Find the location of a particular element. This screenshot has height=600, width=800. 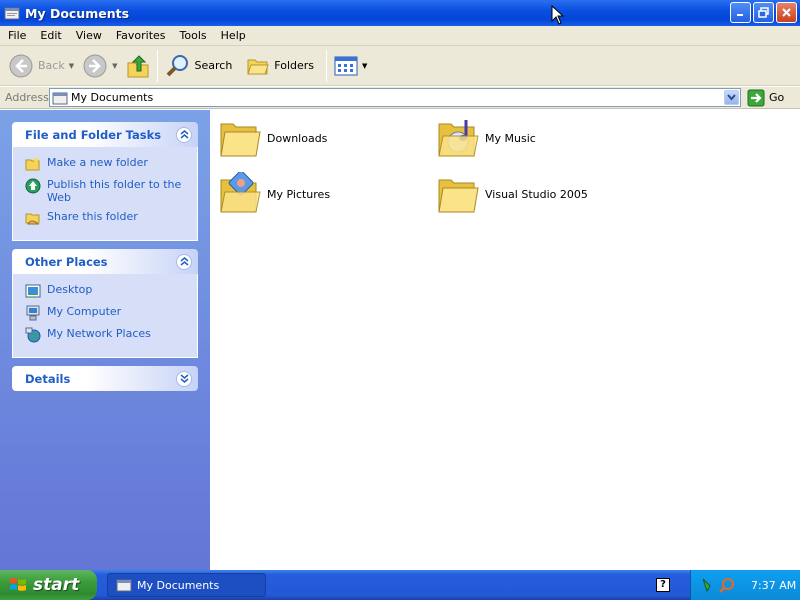

forward-button: ▼ is located at coordinates (99, 66).